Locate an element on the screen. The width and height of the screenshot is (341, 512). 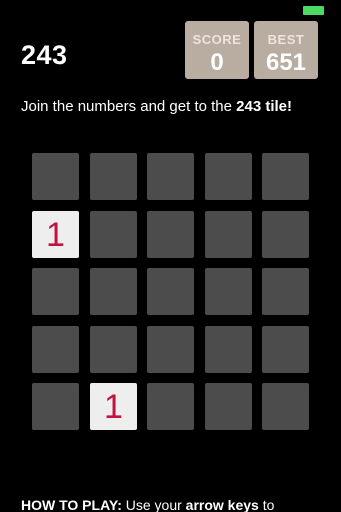
how-to-play-heading: HOW TO PLAY: is located at coordinates (71, 504).